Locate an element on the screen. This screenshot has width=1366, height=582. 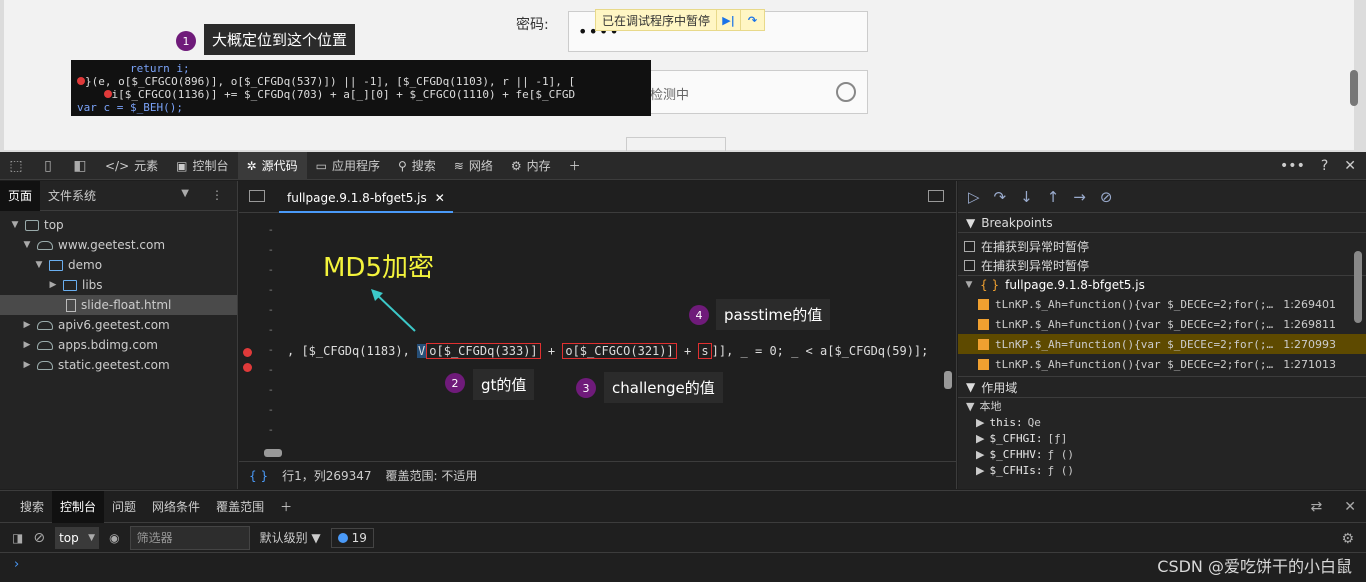
code-token-v: V is located at coordinates (422, 351).